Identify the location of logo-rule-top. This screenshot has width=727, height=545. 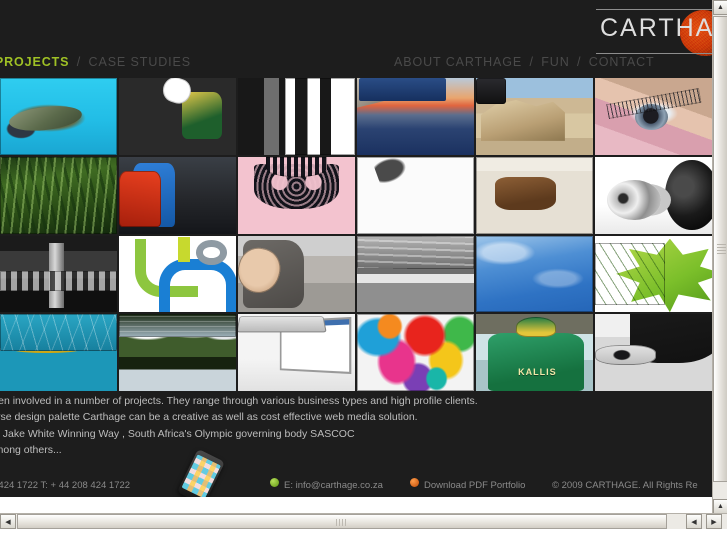
(654, 9).